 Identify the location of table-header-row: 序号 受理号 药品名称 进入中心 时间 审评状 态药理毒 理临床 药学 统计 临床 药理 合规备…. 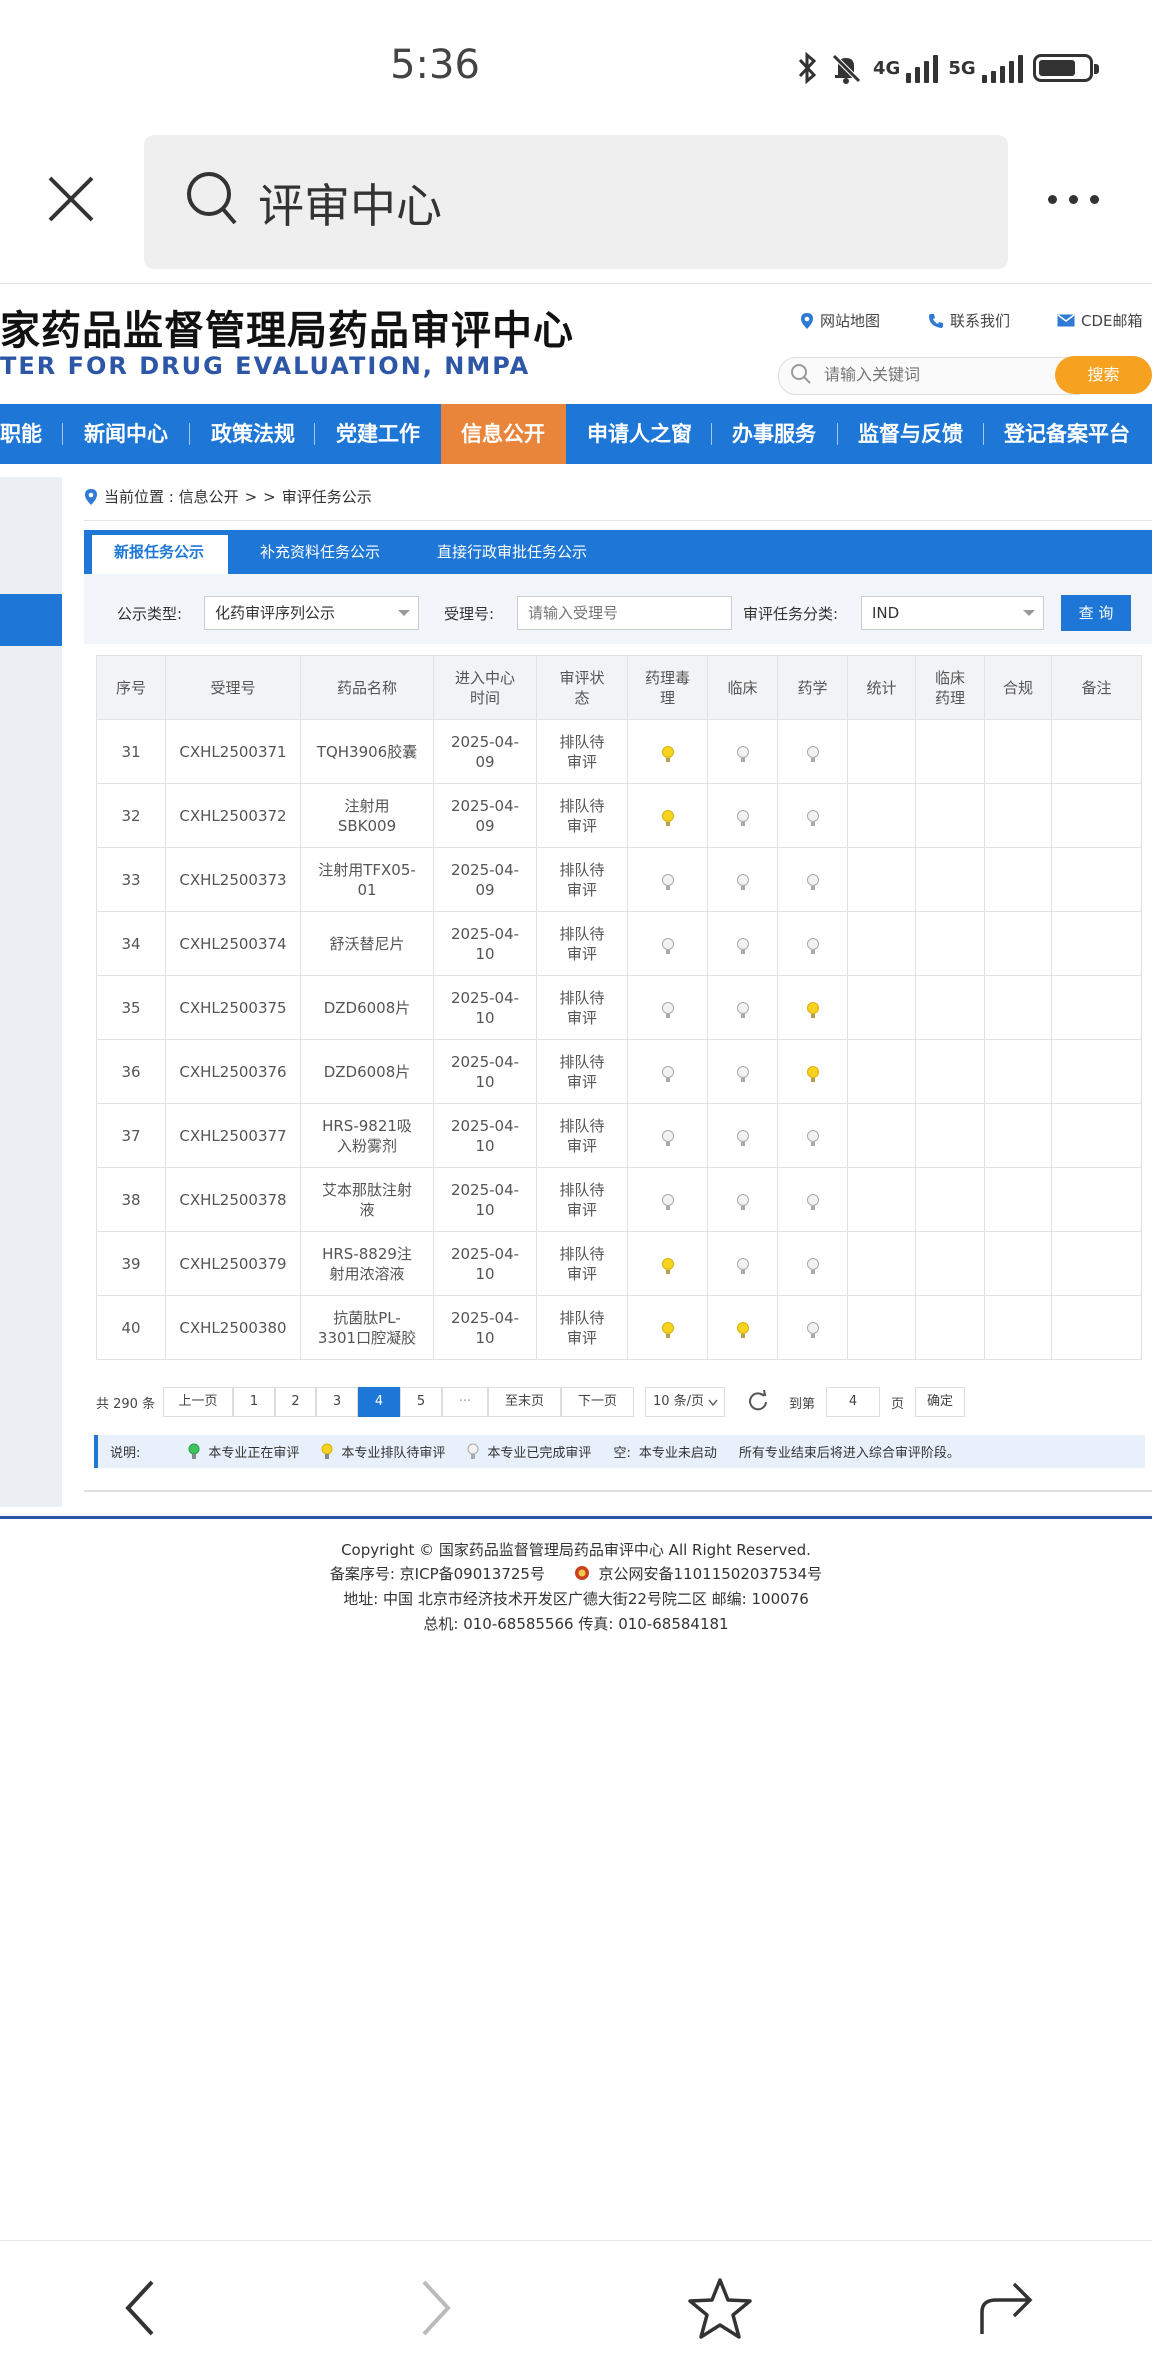
(619, 687).